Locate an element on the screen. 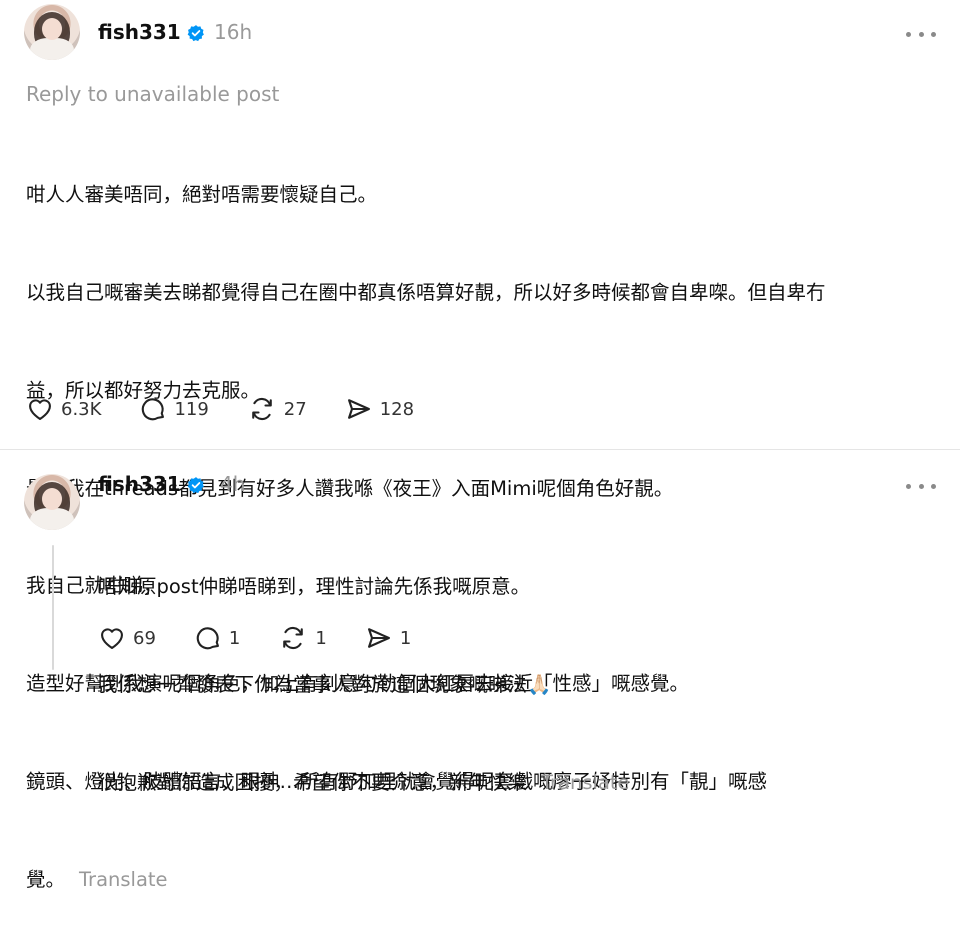 This screenshot has width=960, height=929. comment-button: 119 is located at coordinates (174, 409).